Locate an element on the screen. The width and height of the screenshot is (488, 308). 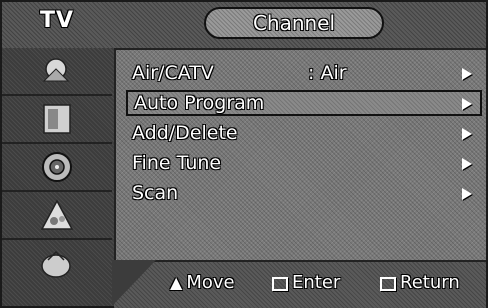
menu-item-air-catv: Air/CATV : Air is located at coordinates (304, 73).